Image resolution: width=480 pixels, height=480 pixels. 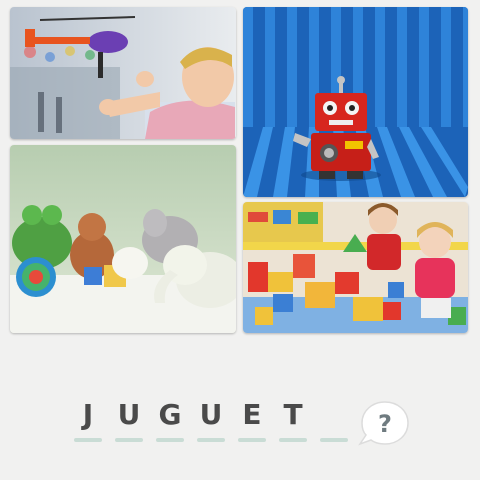 I want to click on answer-slots: J U G U E T, so click(x=211, y=420).